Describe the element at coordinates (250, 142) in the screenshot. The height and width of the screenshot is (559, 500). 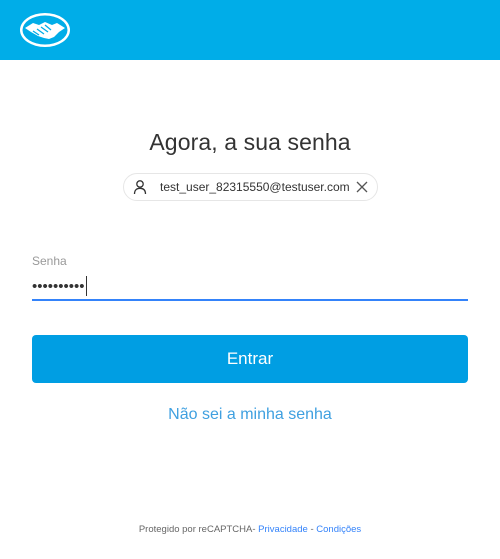
I see `page-title: Agora, a sua senha` at that location.